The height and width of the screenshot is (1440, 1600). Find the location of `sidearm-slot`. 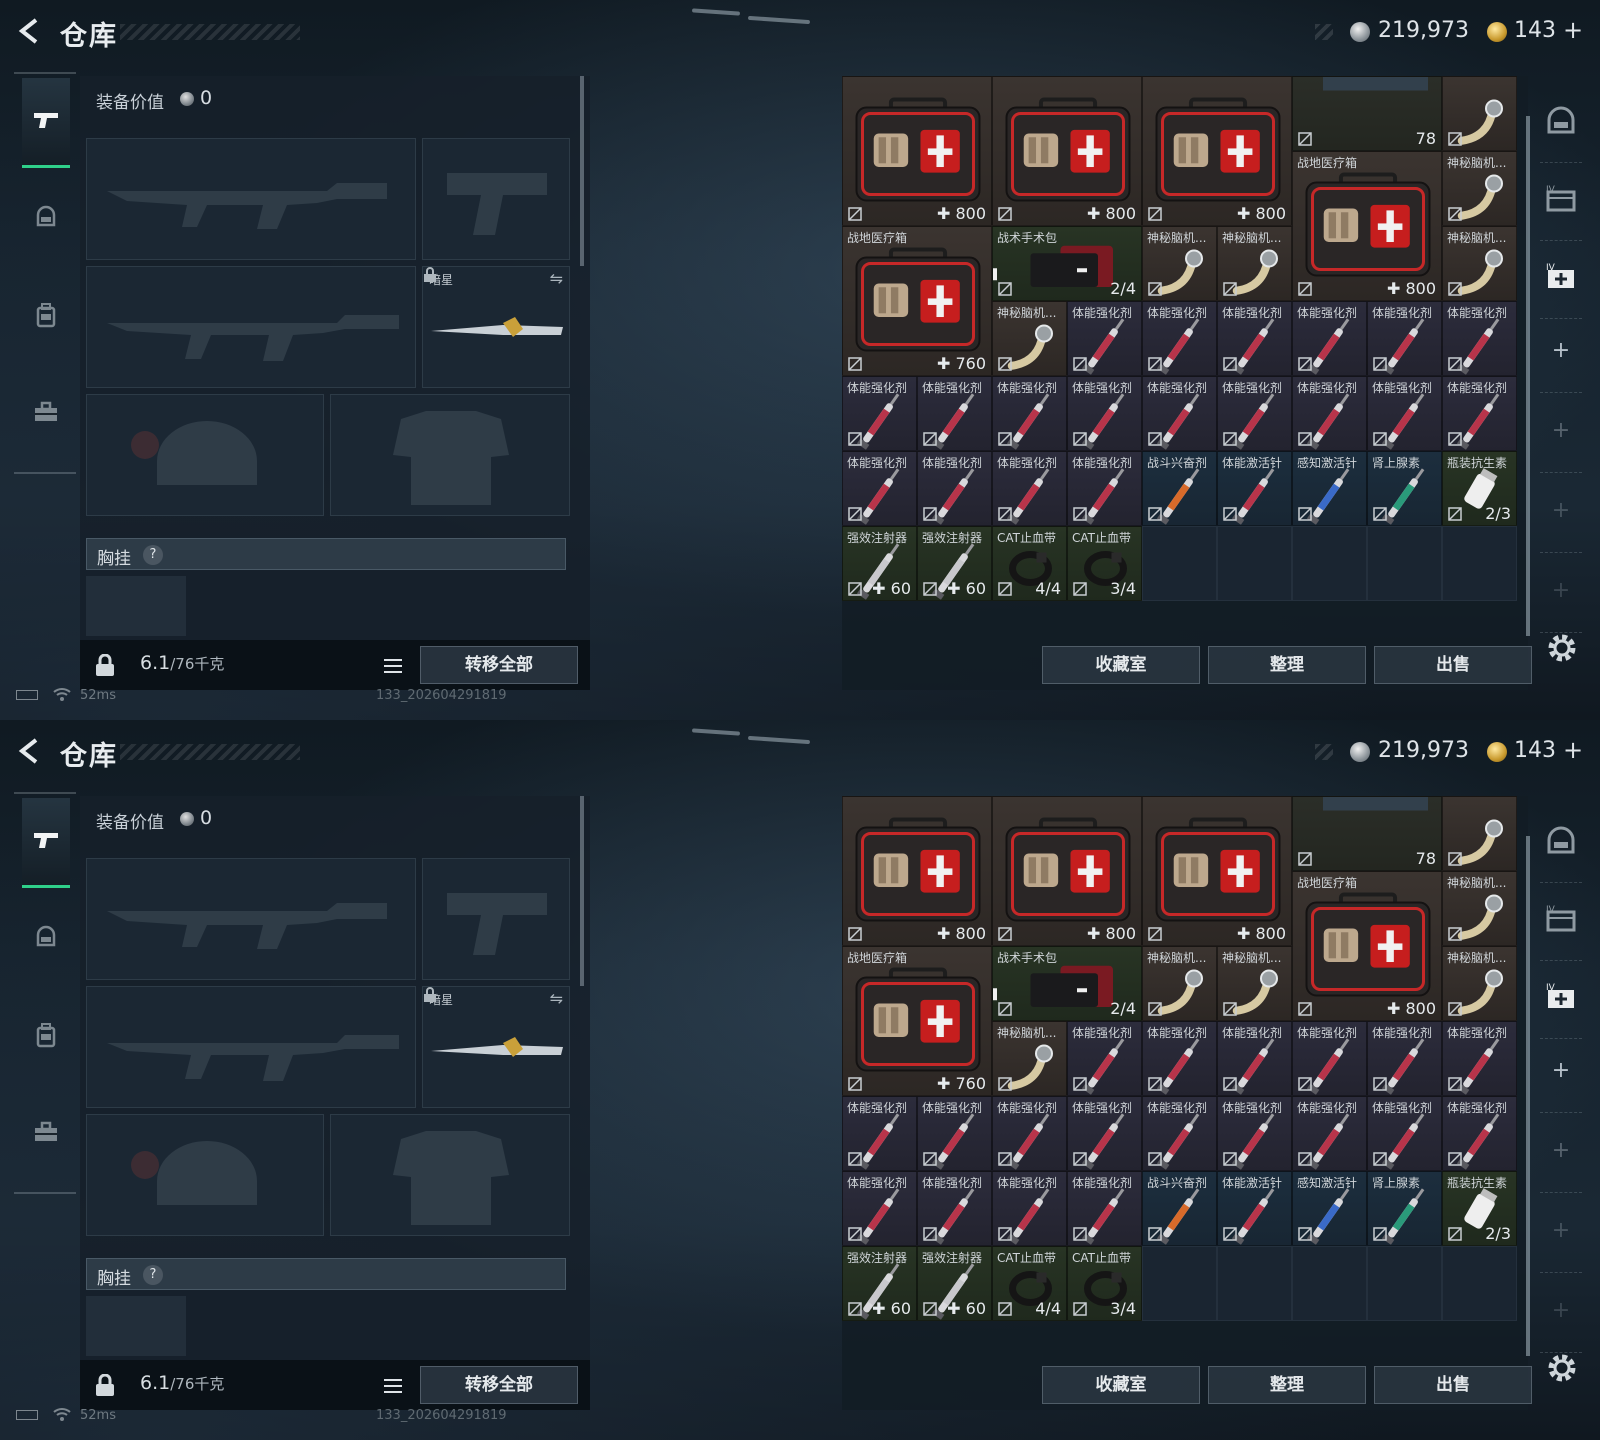

sidearm-slot is located at coordinates (496, 919).